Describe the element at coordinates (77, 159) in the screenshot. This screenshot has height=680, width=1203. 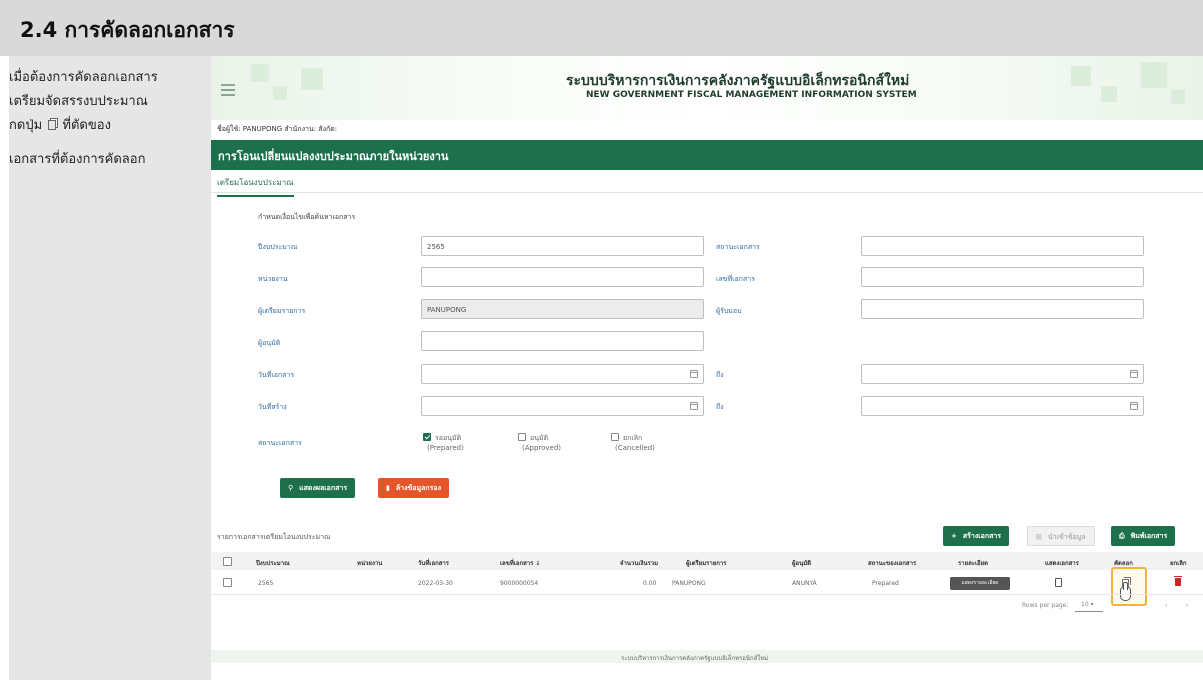
I see `instruction-line-4: เอกสารที่ต้องการคัดลอก` at that location.